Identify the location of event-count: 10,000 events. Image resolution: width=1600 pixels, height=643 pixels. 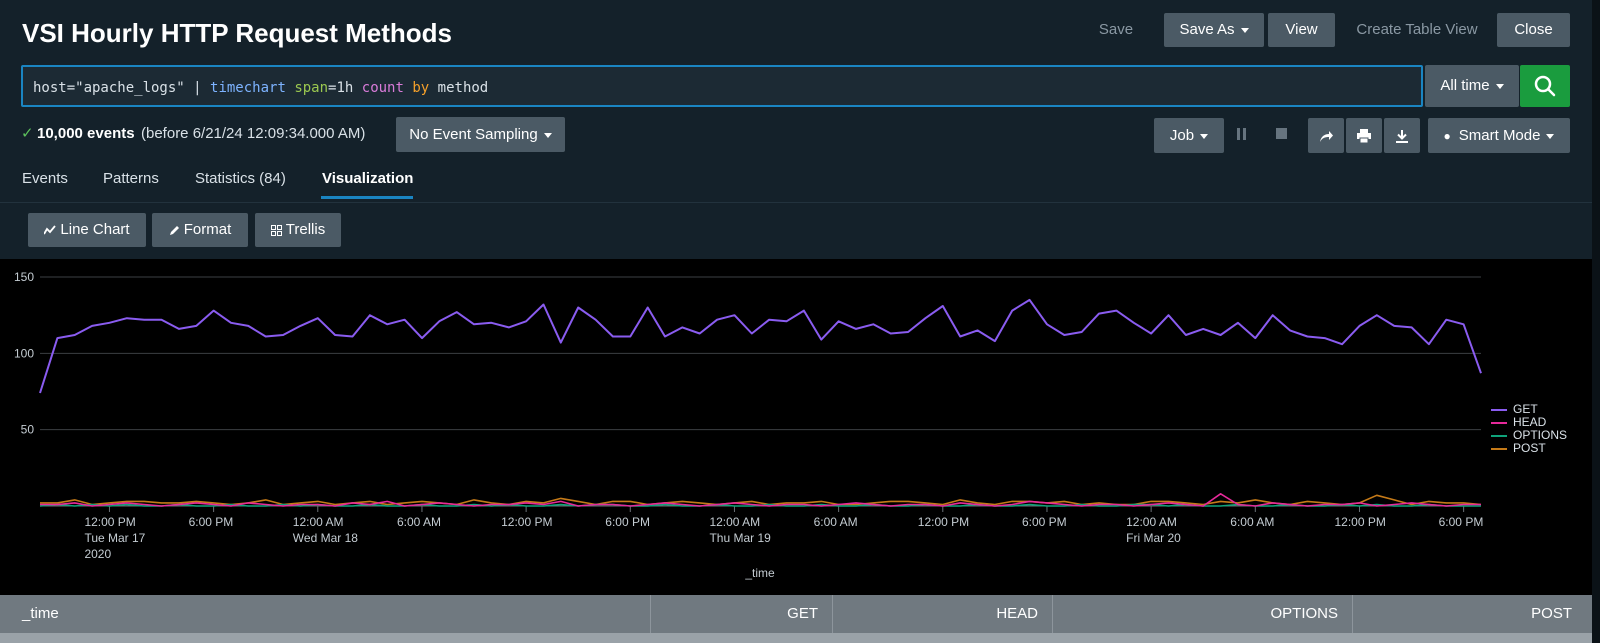
(86, 133).